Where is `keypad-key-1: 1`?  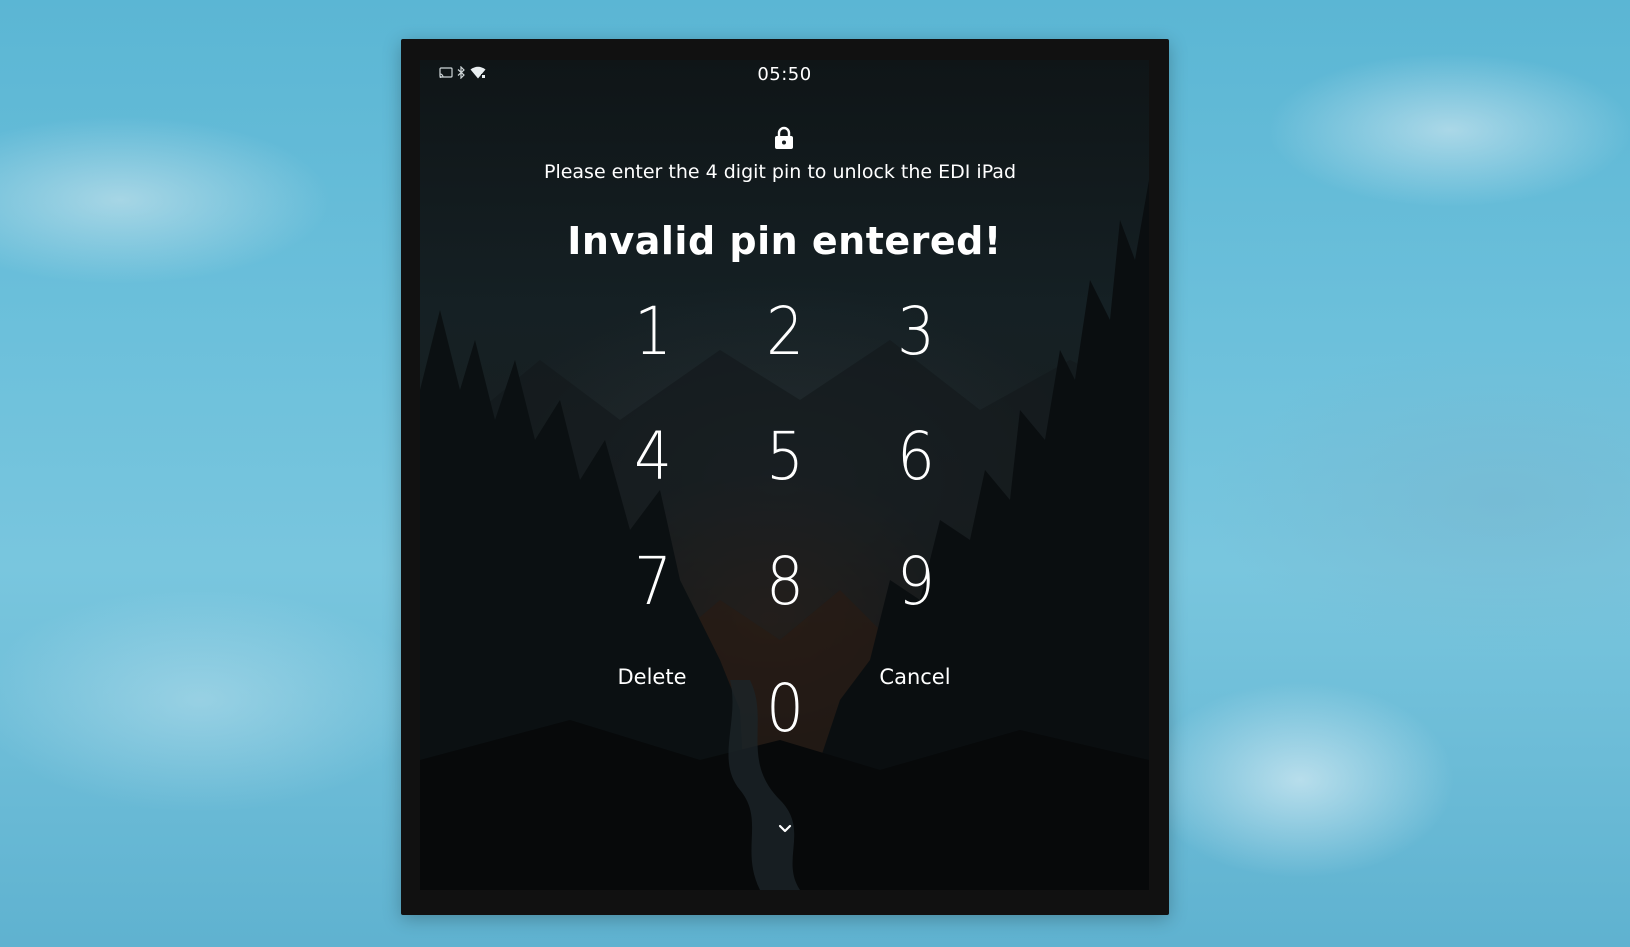
keypad-key-1: 1 is located at coordinates (653, 331).